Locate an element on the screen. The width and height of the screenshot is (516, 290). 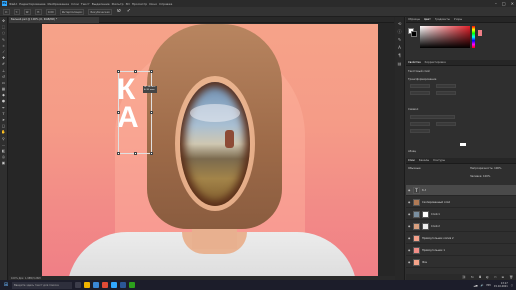
menu-image: Изображение is located at coordinates (58, 4).